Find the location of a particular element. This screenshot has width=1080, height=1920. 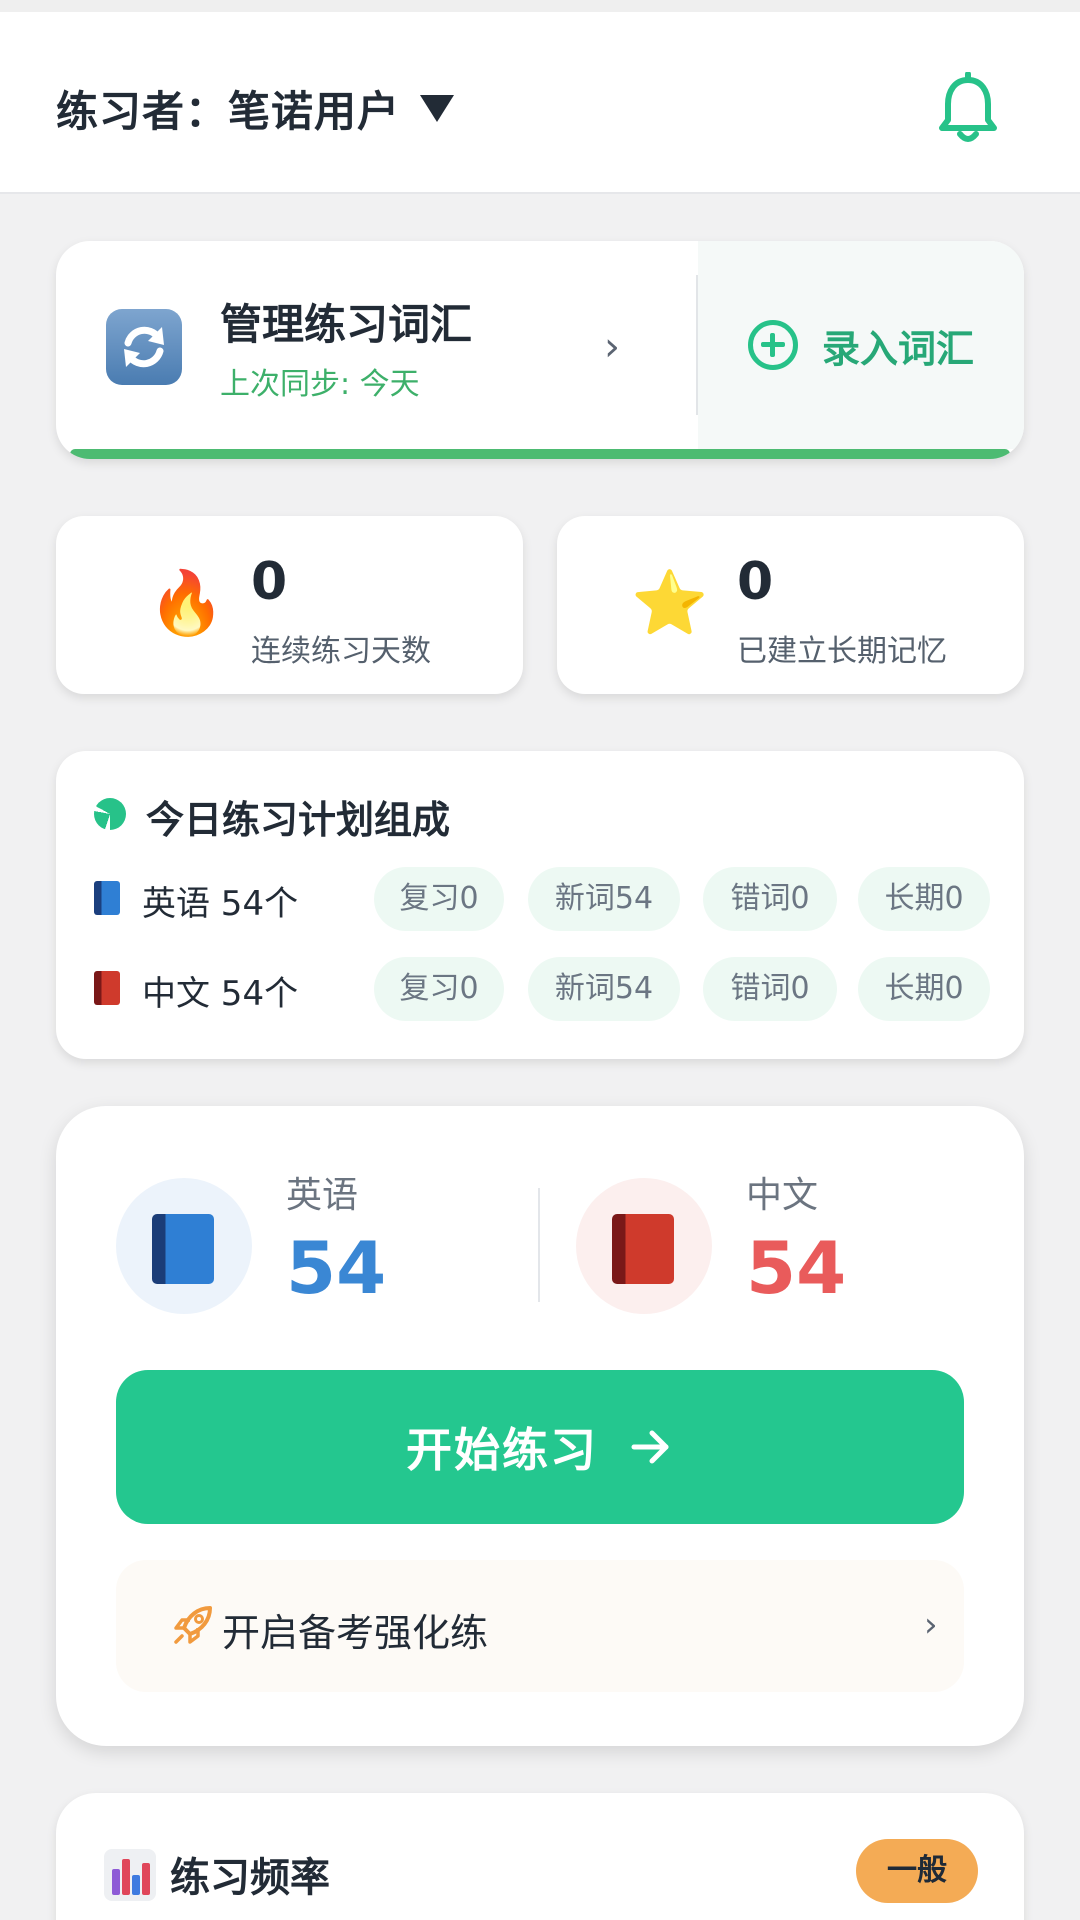

memory-card: ⭐ 0 已建立长期记忆 is located at coordinates (790, 605).